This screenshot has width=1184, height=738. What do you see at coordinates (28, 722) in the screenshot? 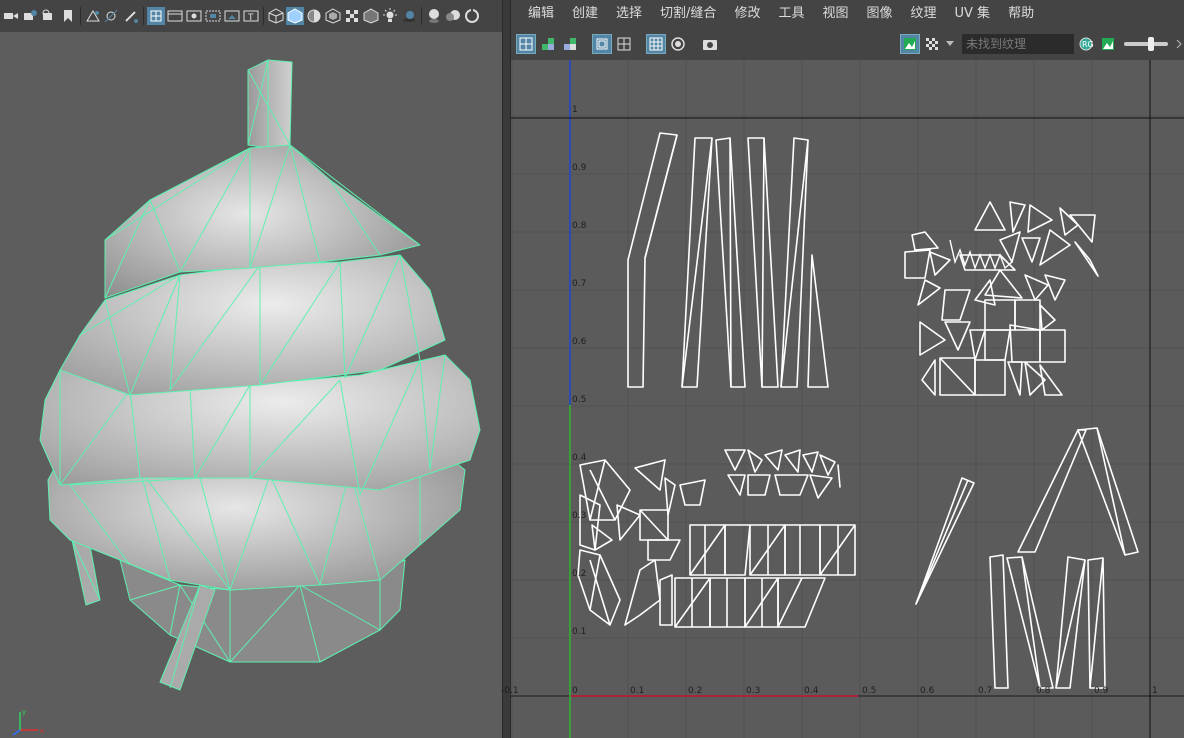
I see `axis-gizmo-icon: x y` at bounding box center [28, 722].